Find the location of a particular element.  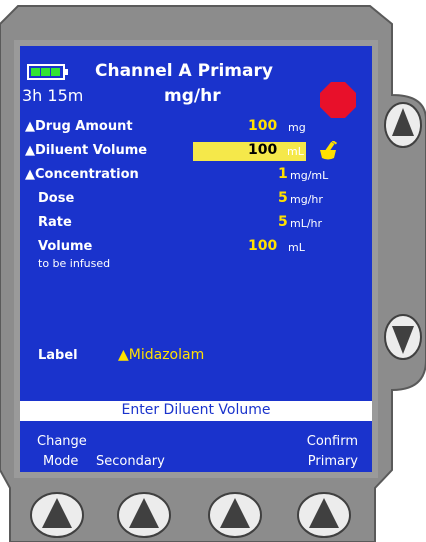

concentration-label: ▲Concentration is located at coordinates (82, 174).